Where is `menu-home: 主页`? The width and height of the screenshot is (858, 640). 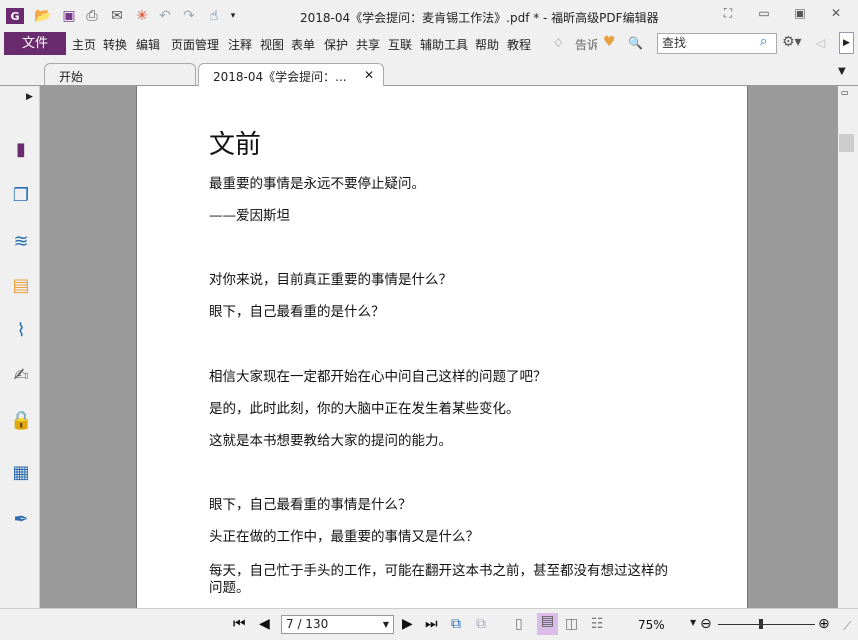
menu-home: 主页 is located at coordinates (84, 44).